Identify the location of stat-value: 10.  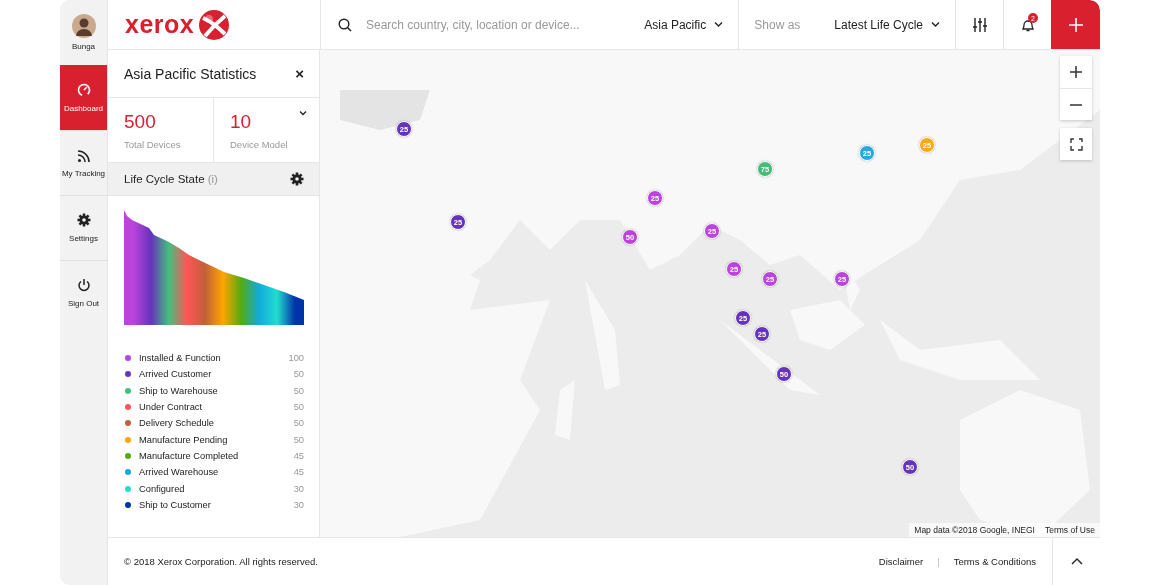
(241, 122).